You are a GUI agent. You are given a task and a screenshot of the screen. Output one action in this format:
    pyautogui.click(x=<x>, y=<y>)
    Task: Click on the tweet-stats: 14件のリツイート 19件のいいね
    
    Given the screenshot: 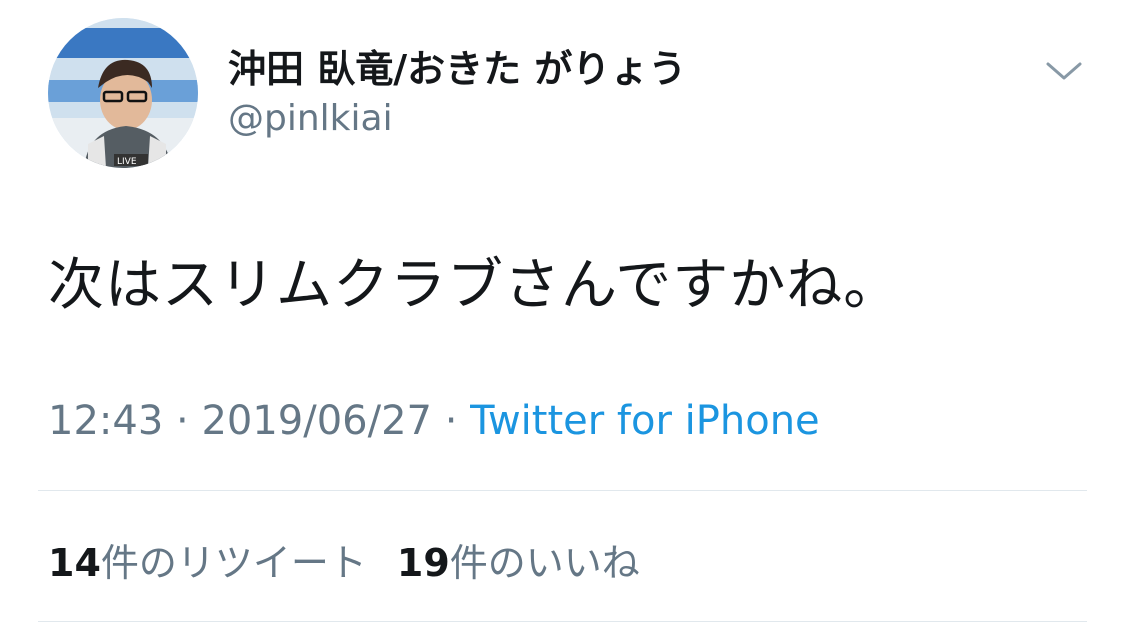 What is the action you would take?
    pyautogui.click(x=344, y=559)
    